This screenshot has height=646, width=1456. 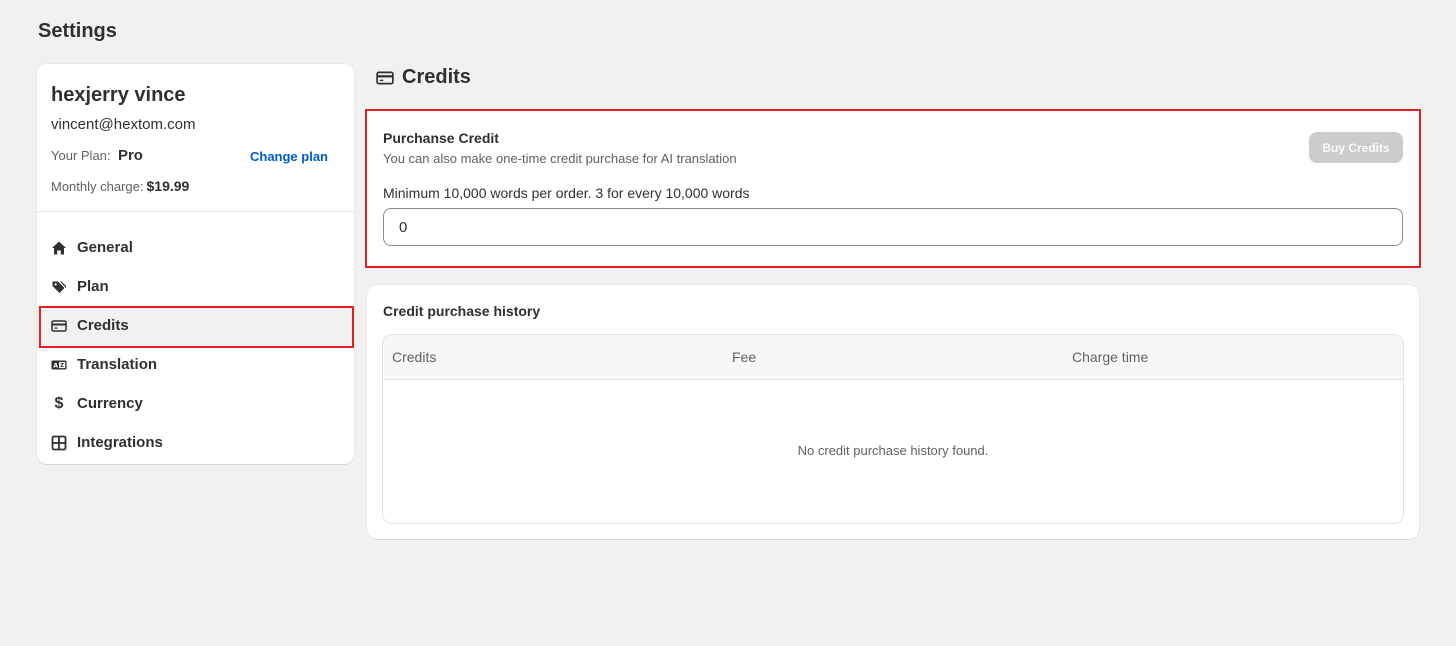 I want to click on nav-item-label: Currency, so click(x=110, y=403).